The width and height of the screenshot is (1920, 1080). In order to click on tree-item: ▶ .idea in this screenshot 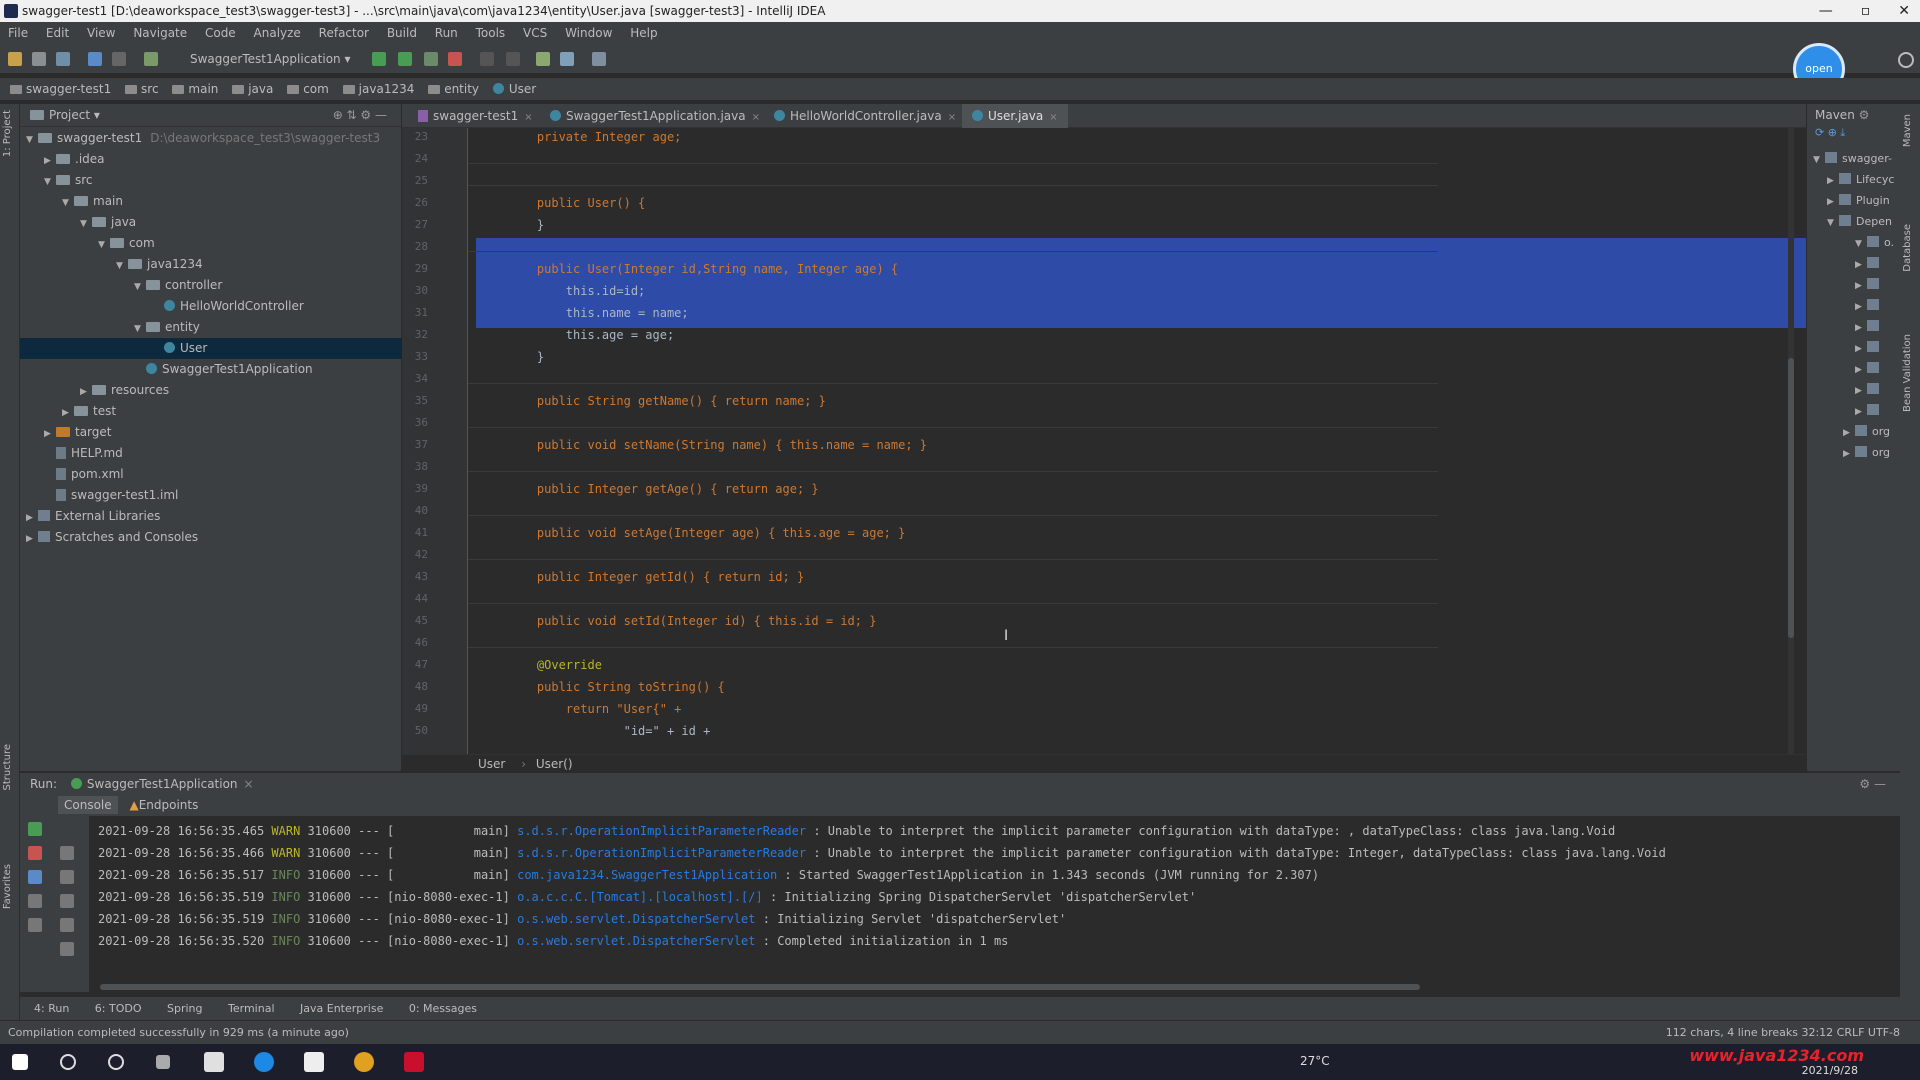, I will do `click(223, 159)`.